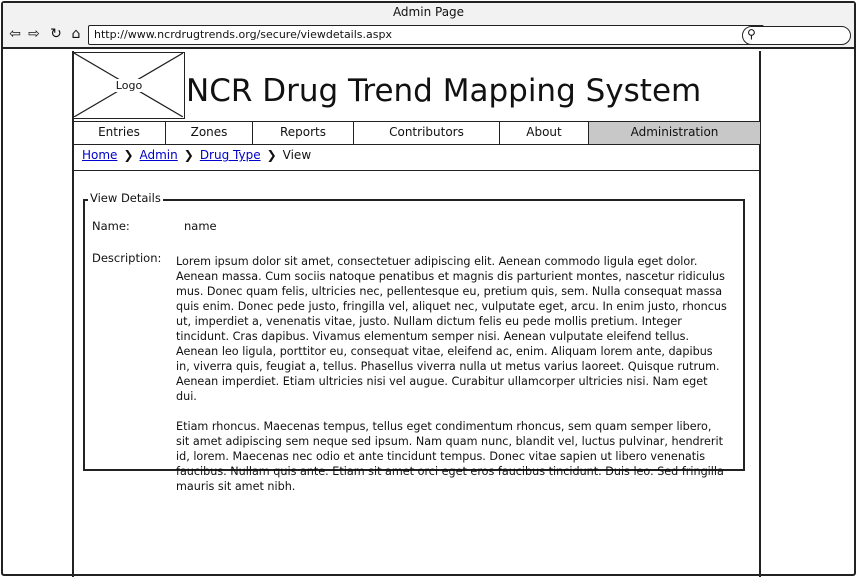 This screenshot has width=857, height=577. I want to click on tab-zones: Zones, so click(209, 133).